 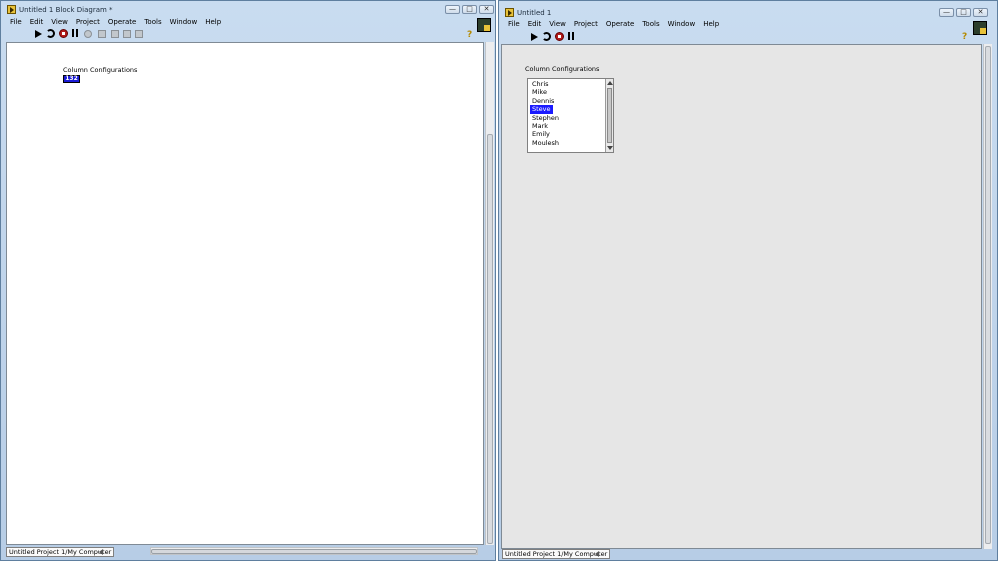 I want to click on horizontal-scrollbar, so click(x=314, y=551).